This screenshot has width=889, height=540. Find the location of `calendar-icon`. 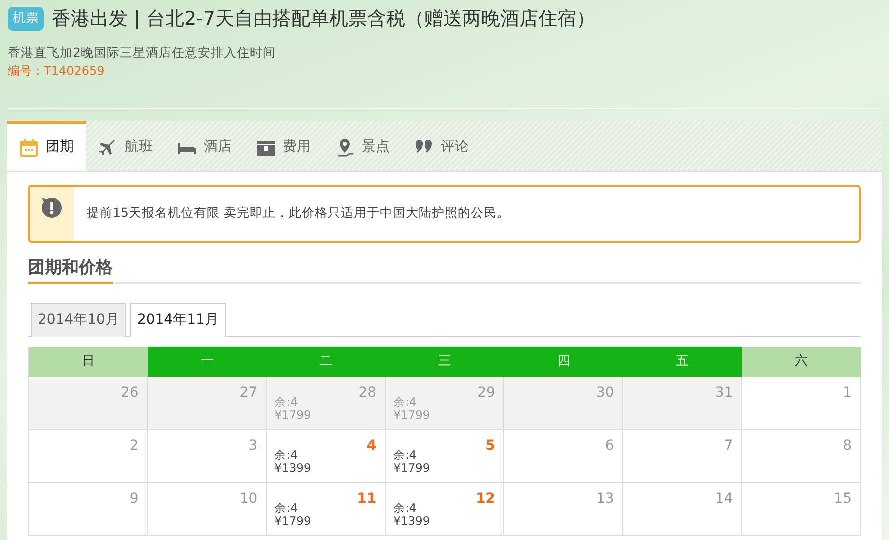

calendar-icon is located at coordinates (29, 148).